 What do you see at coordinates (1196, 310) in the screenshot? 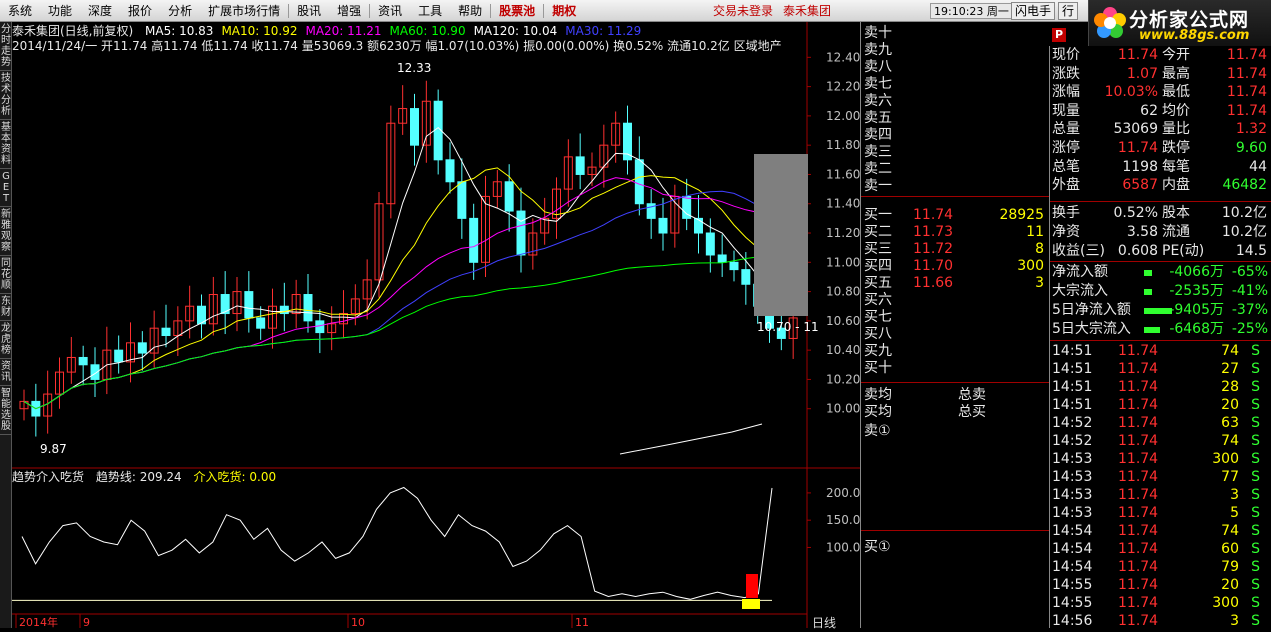
I see `flow-value: -9405万` at bounding box center [1196, 310].